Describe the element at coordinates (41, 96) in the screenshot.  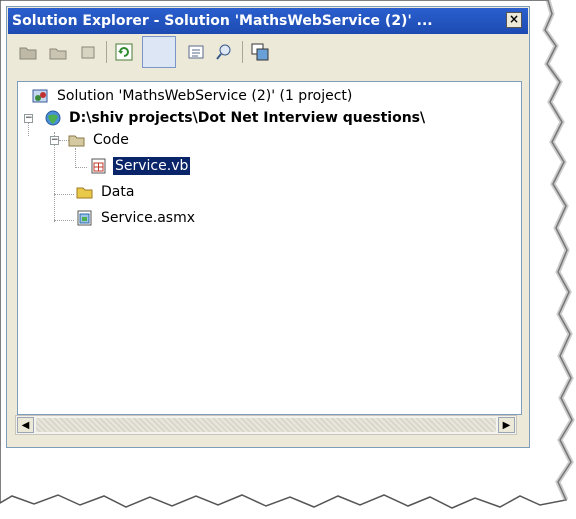
I see `solution-icon` at that location.